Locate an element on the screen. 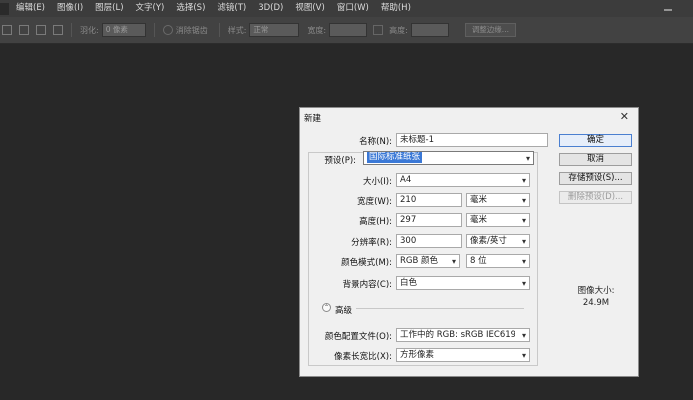 The height and width of the screenshot is (400, 693). add-to-selection-icon is located at coordinates (24, 30).